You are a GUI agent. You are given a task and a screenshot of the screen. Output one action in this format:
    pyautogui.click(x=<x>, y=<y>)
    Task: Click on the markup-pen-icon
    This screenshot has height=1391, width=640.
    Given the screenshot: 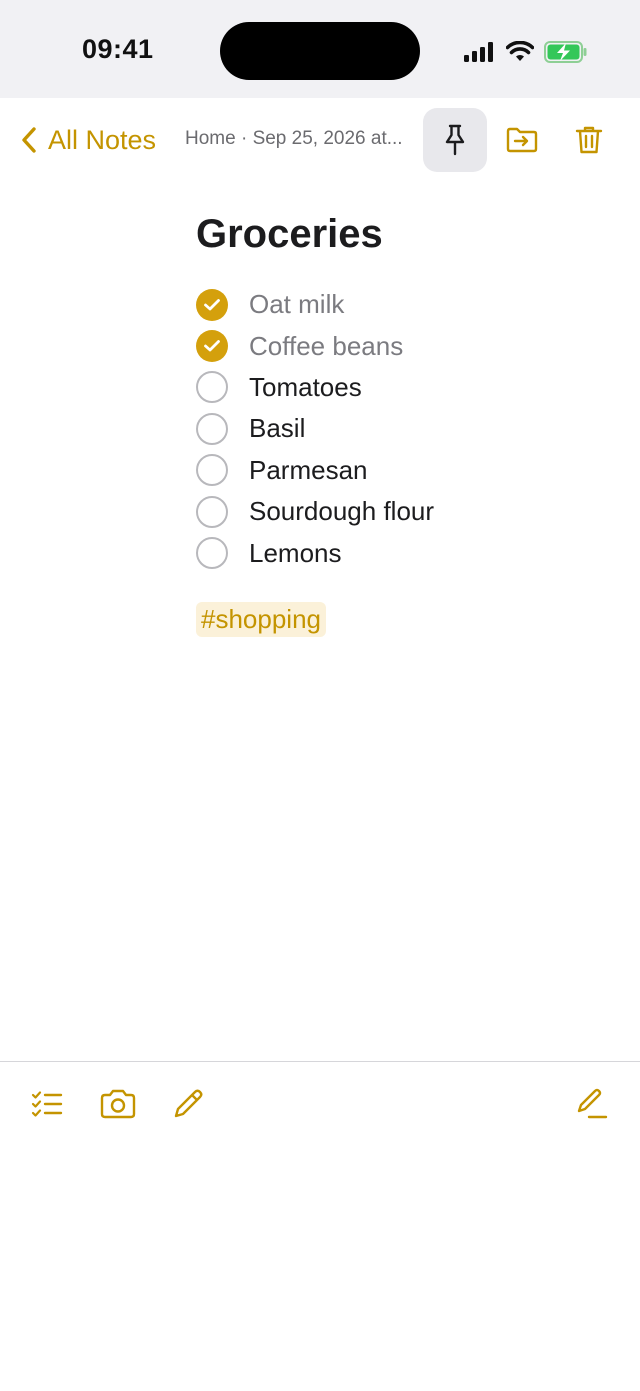 What is the action you would take?
    pyautogui.click(x=188, y=1103)
    